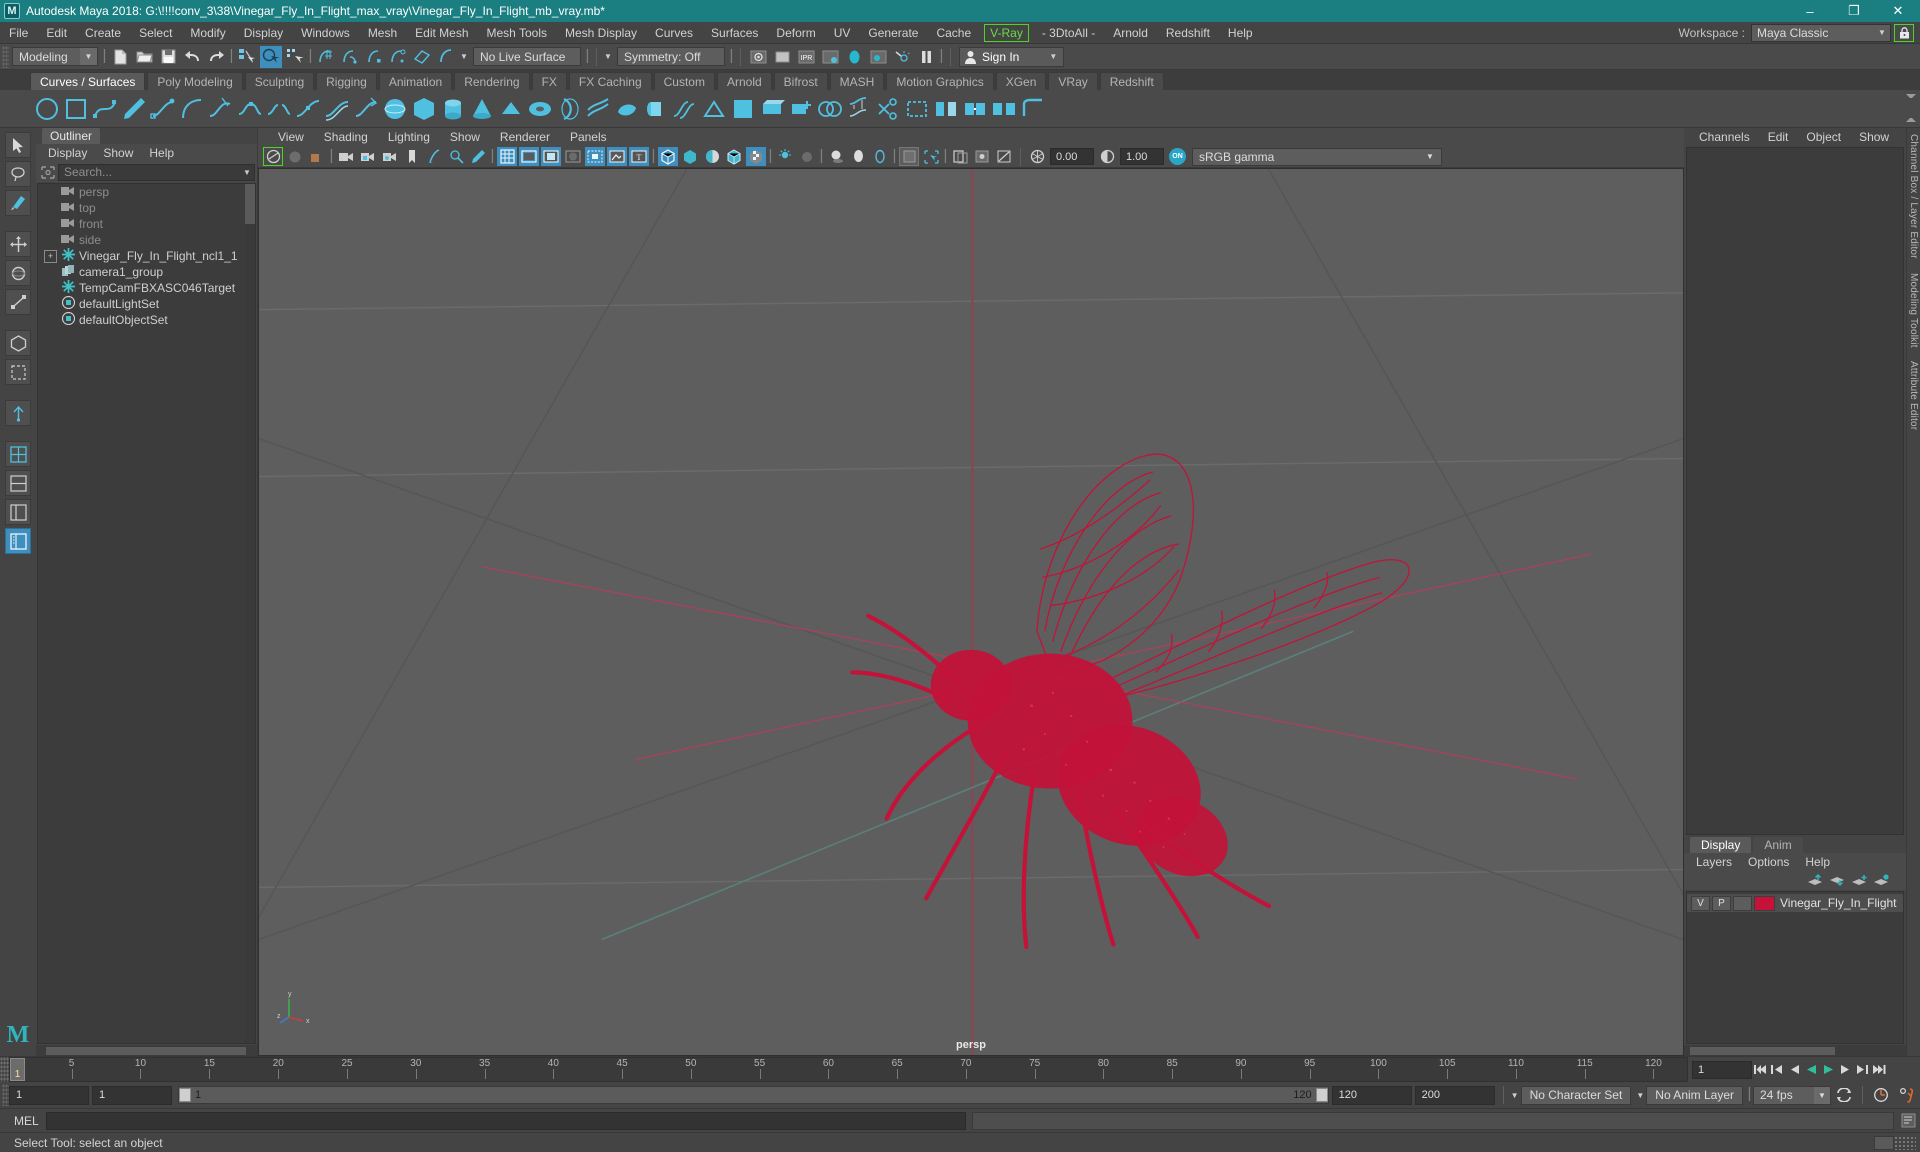 The image size is (1920, 1152). Describe the element at coordinates (539, 109) in the screenshot. I see `nurbs-torus-icon` at that location.